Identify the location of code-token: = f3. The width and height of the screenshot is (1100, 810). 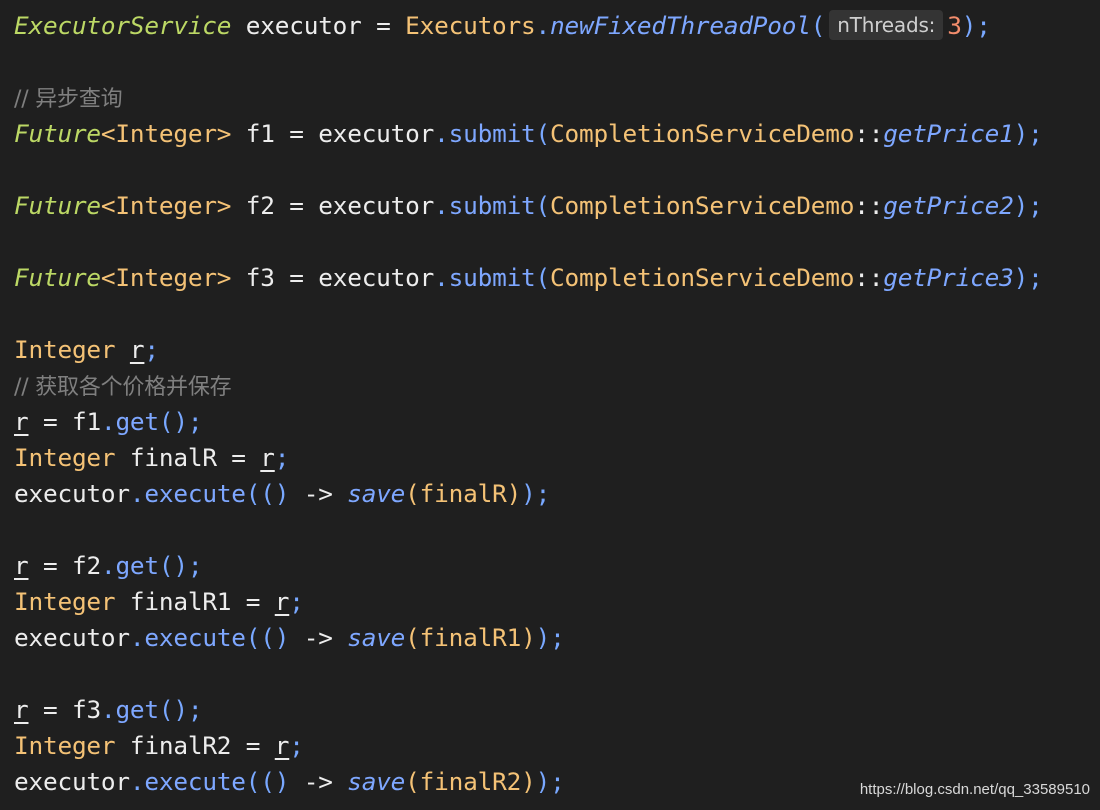
(64, 709).